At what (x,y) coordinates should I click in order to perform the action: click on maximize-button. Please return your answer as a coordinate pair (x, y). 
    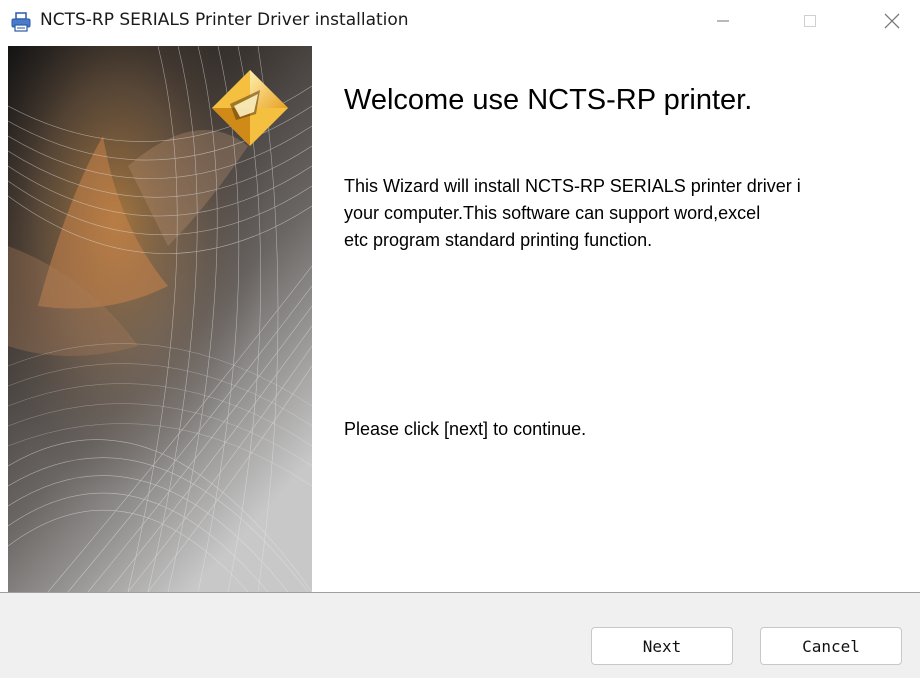
    Looking at the image, I should click on (810, 23).